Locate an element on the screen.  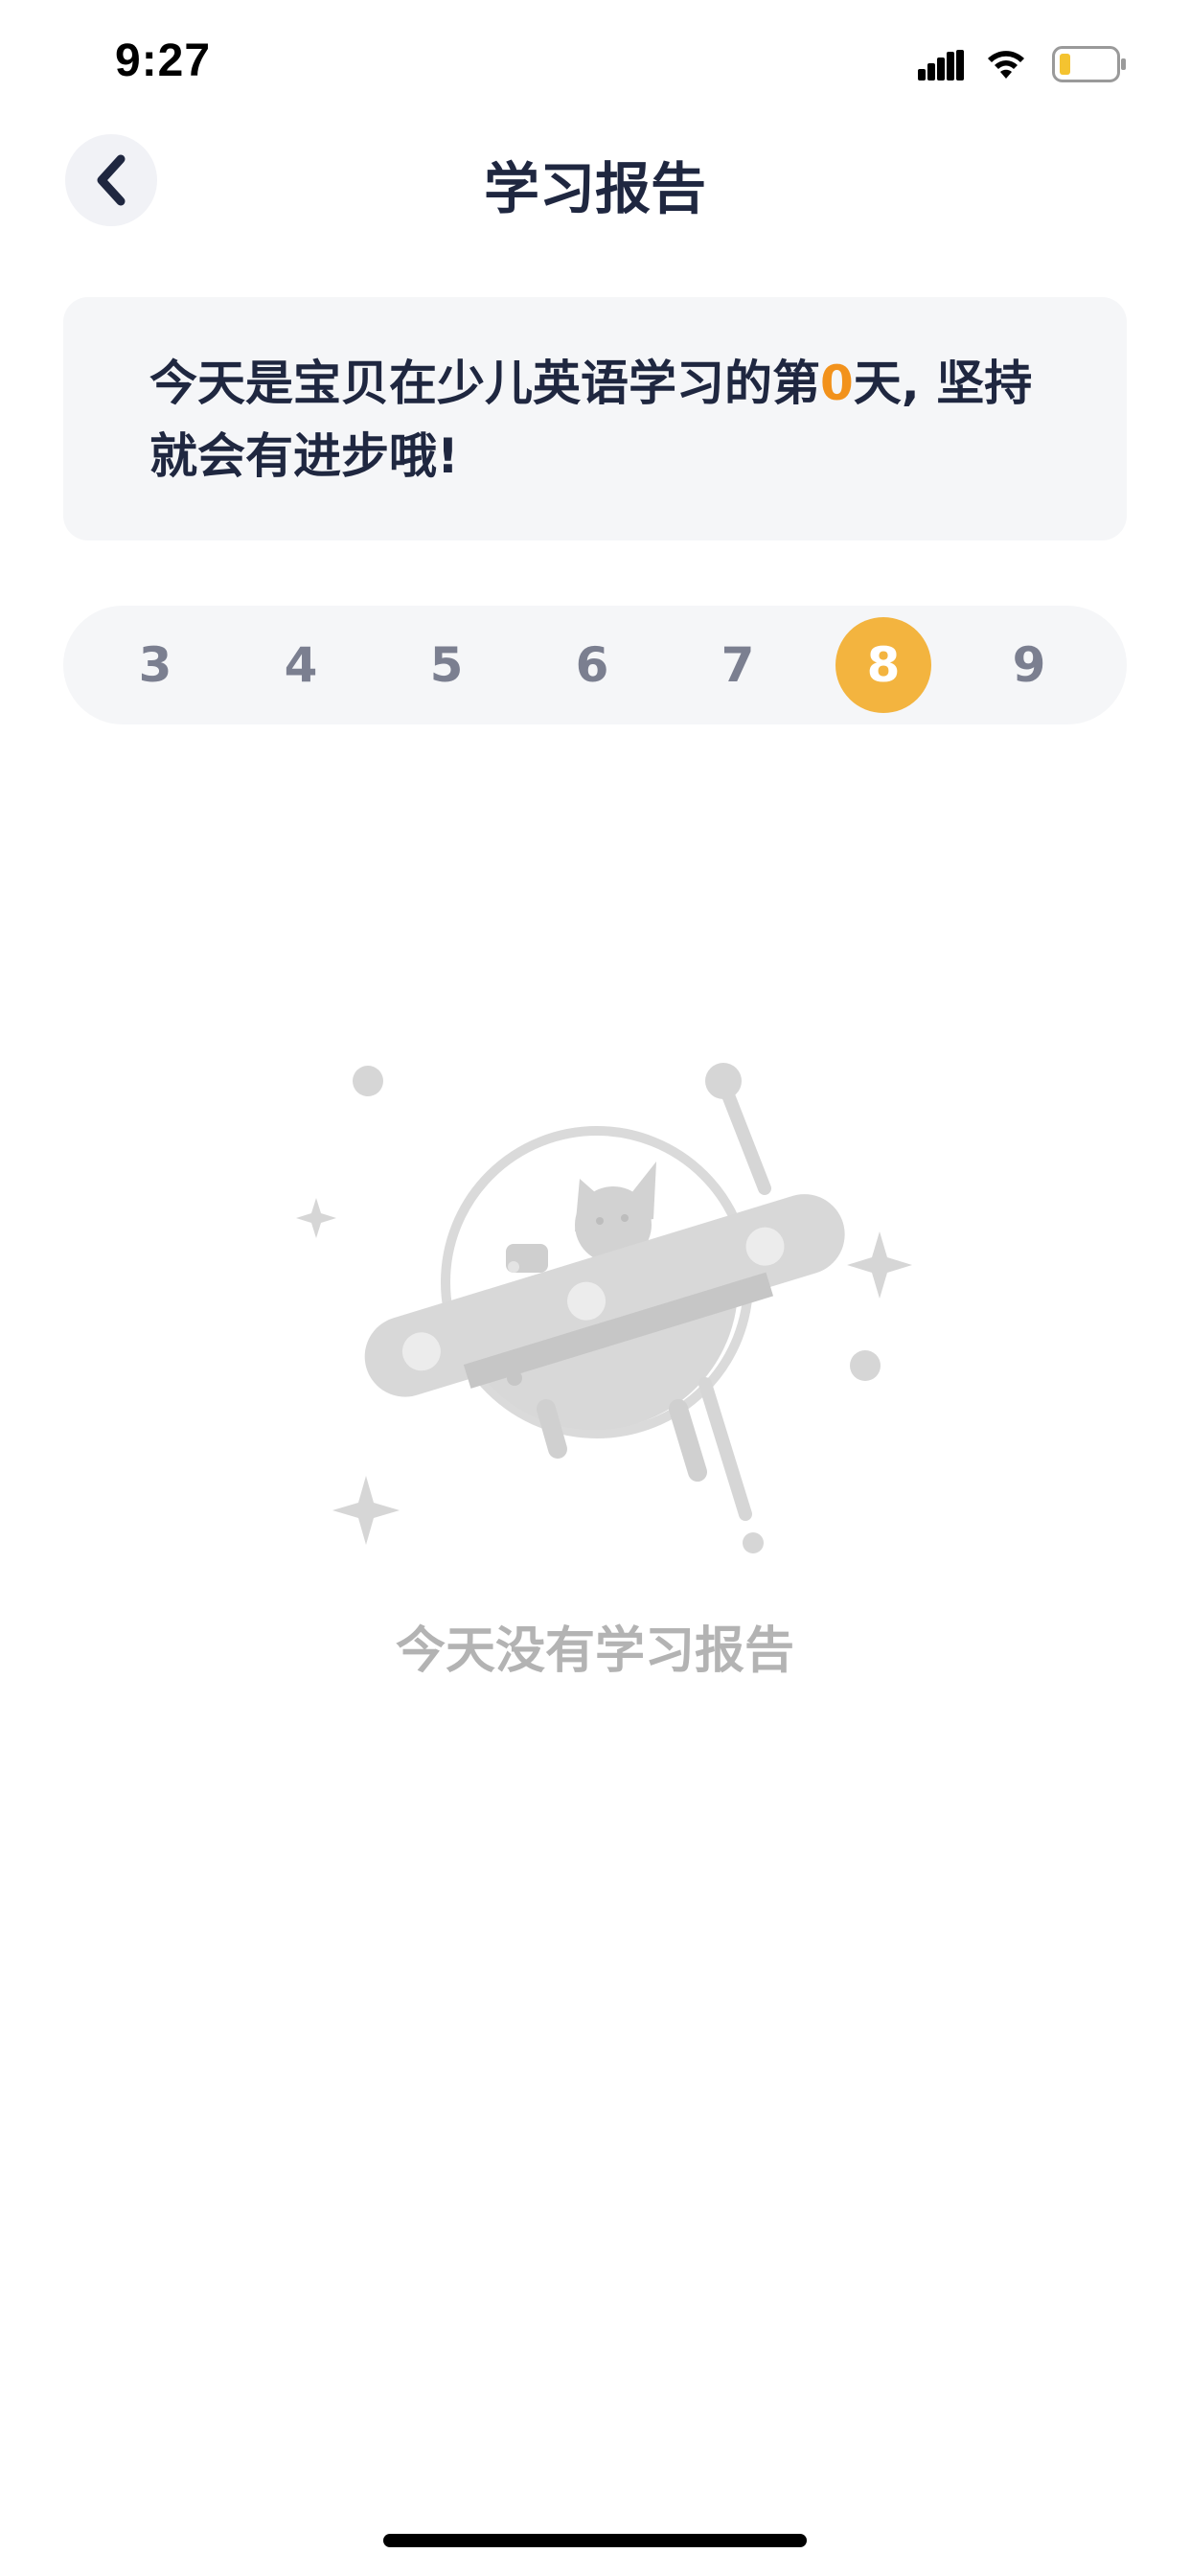
day-item-8-selected: 8 is located at coordinates (883, 665).